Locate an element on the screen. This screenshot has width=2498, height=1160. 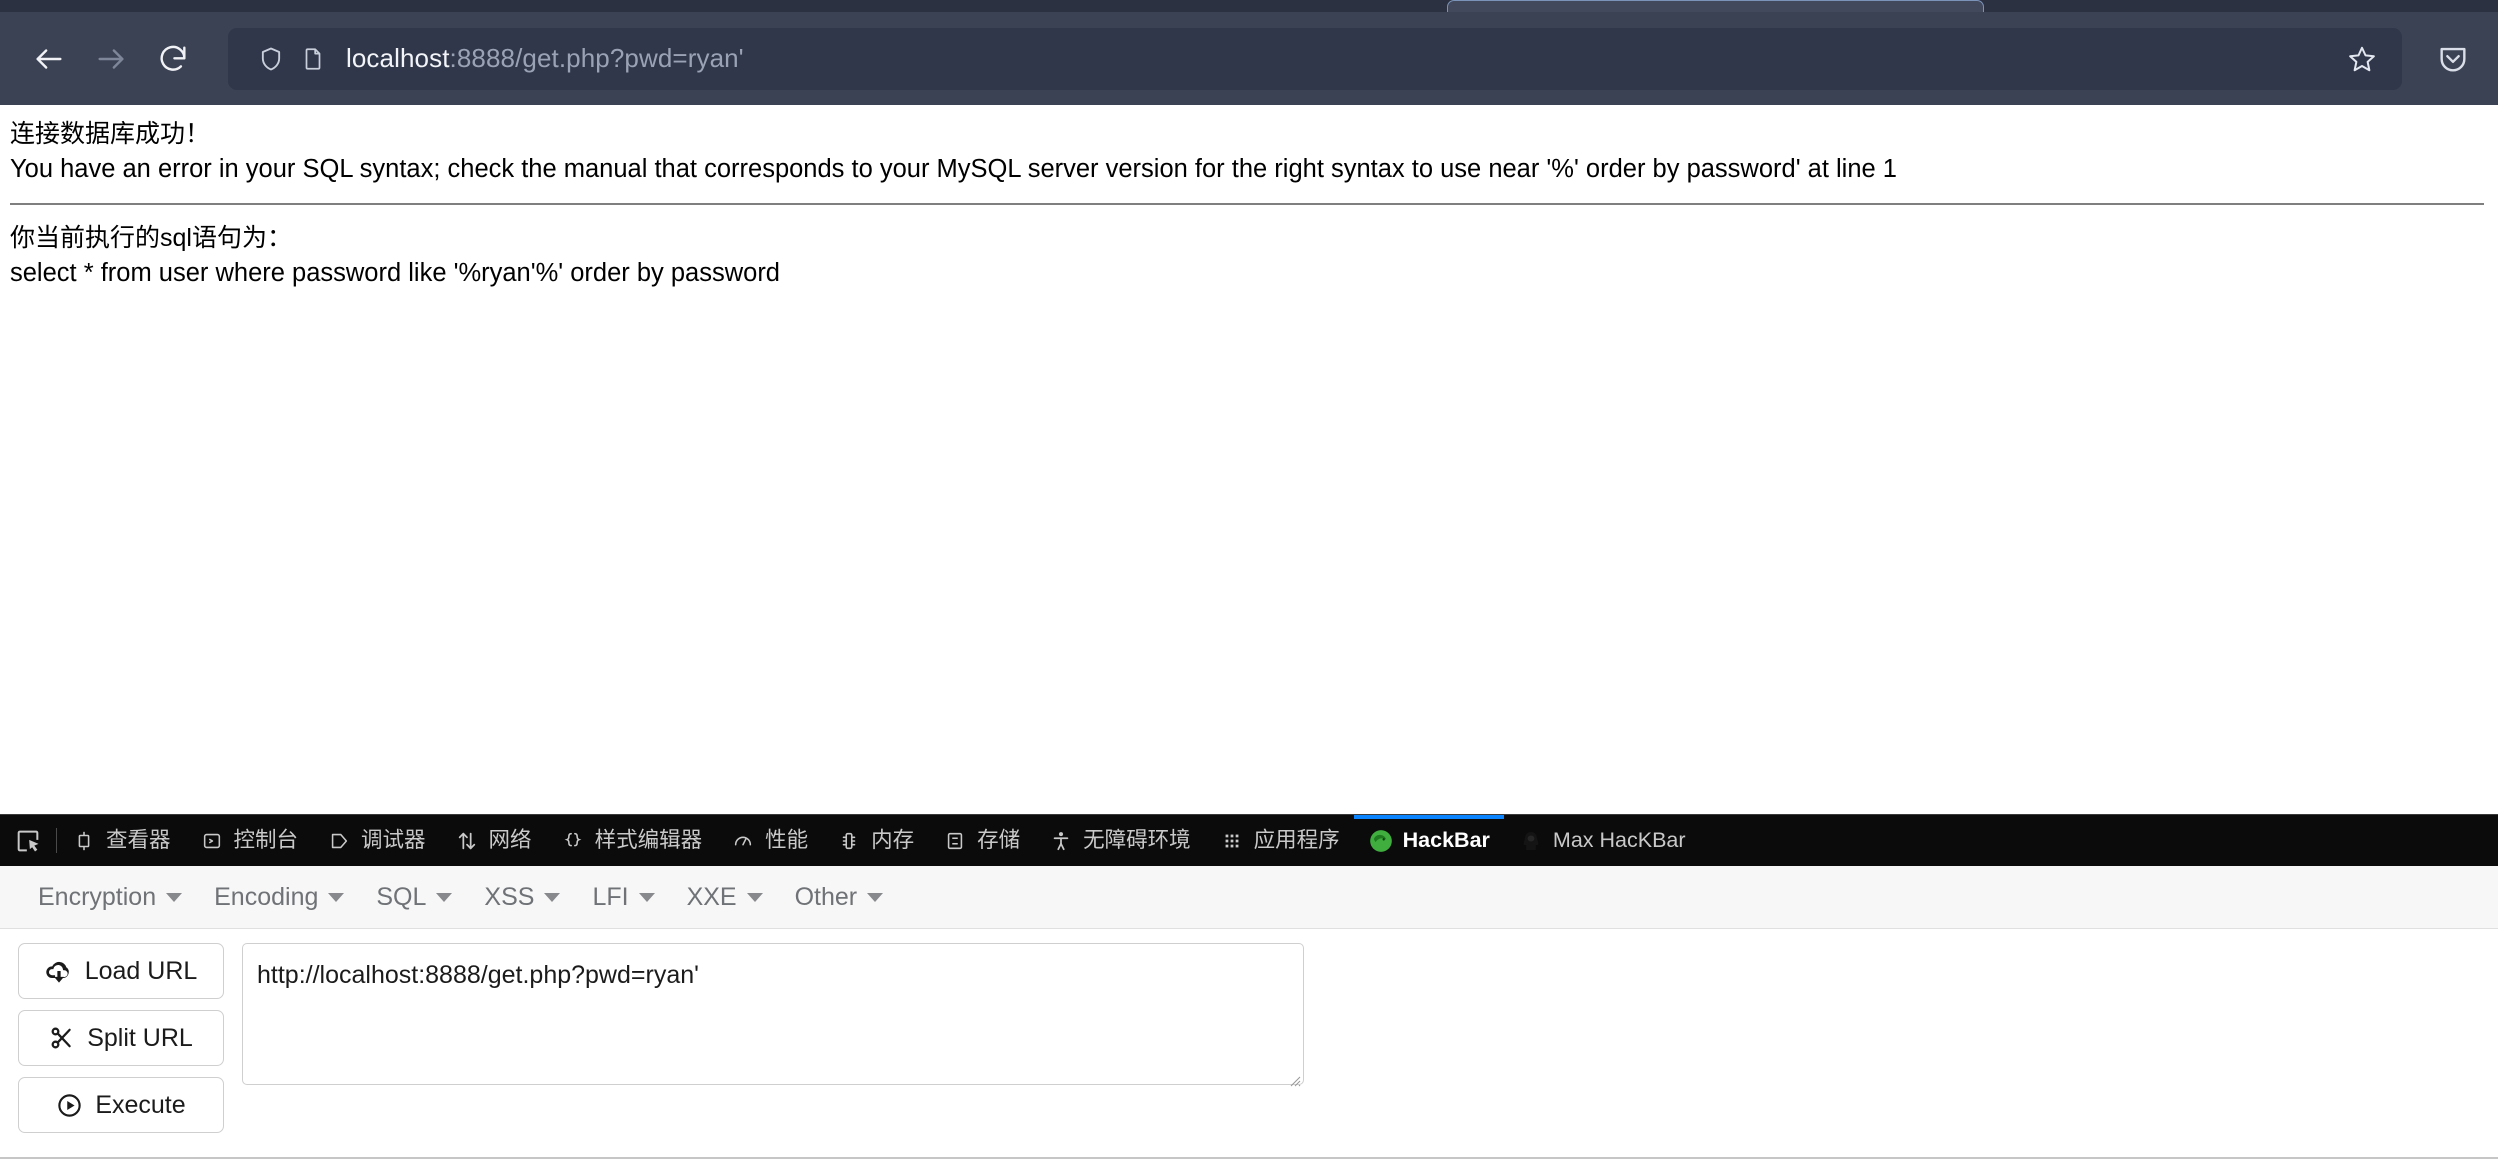
hackbar-menu-sql: SQL is located at coordinates (414, 897).